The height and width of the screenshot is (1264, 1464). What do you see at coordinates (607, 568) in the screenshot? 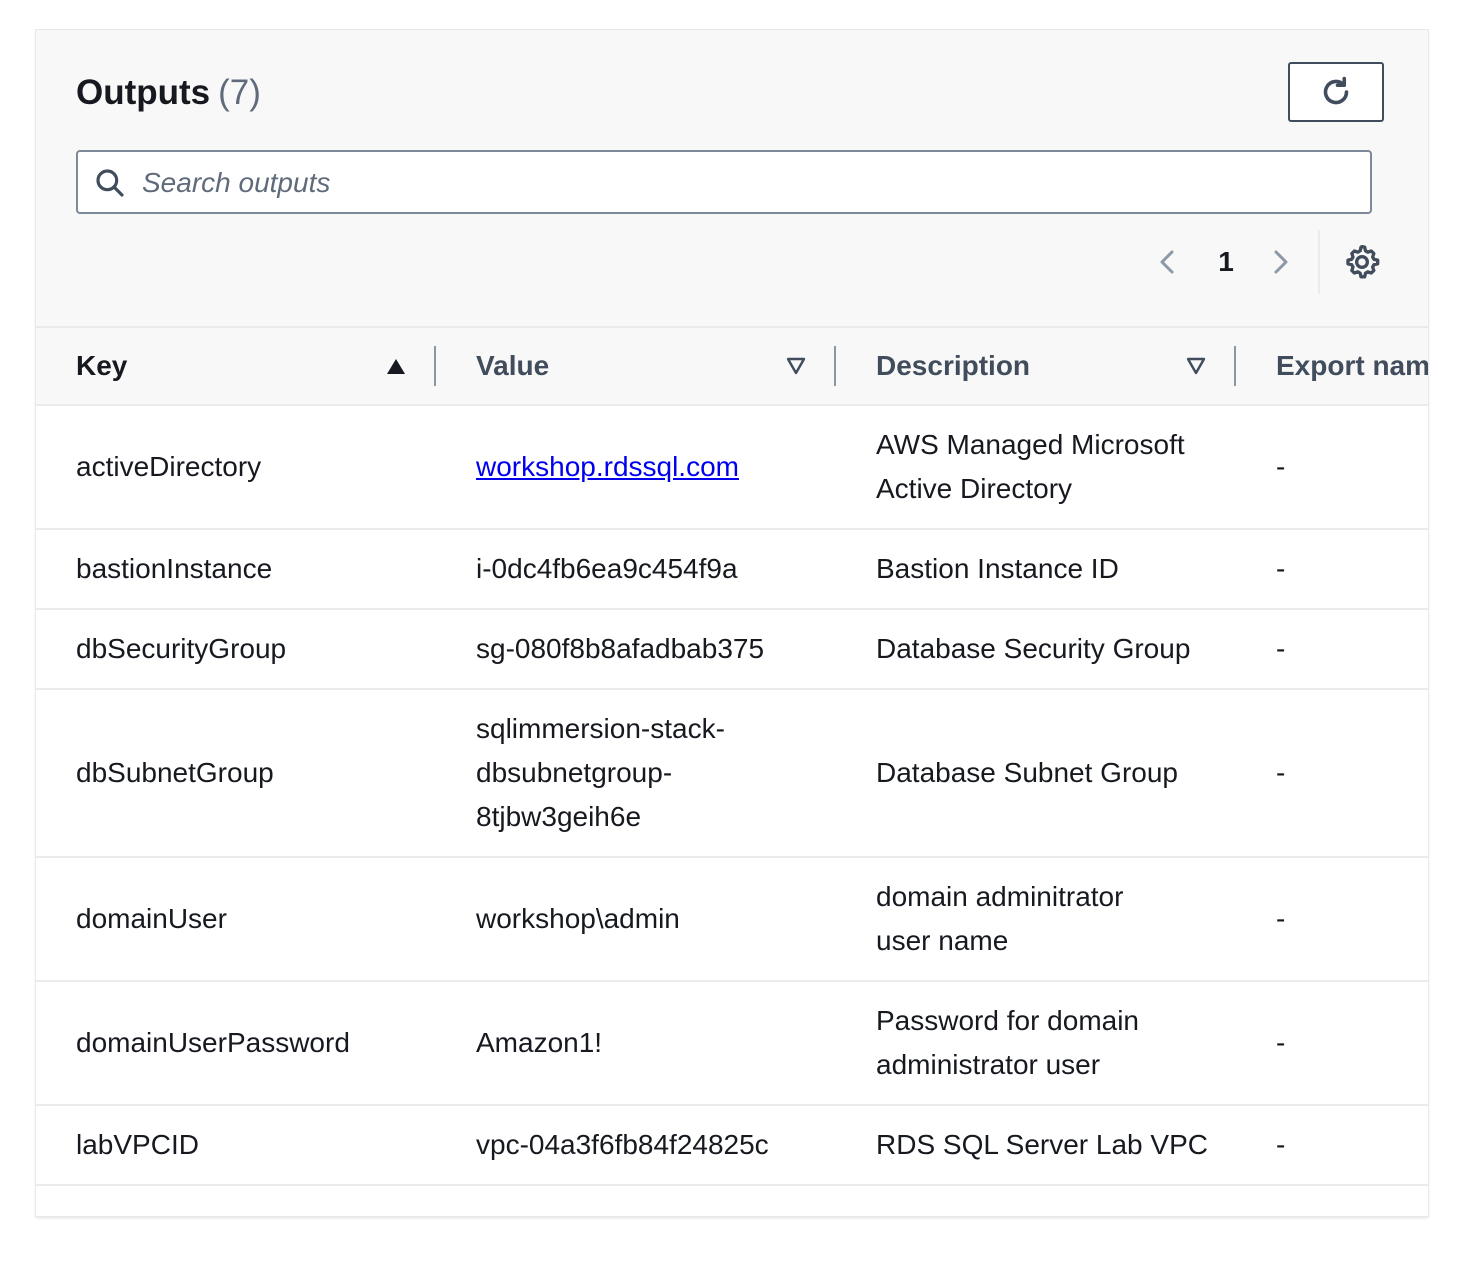
I see `cell-value: i-0dc4fb6ea9c454f9a` at bounding box center [607, 568].